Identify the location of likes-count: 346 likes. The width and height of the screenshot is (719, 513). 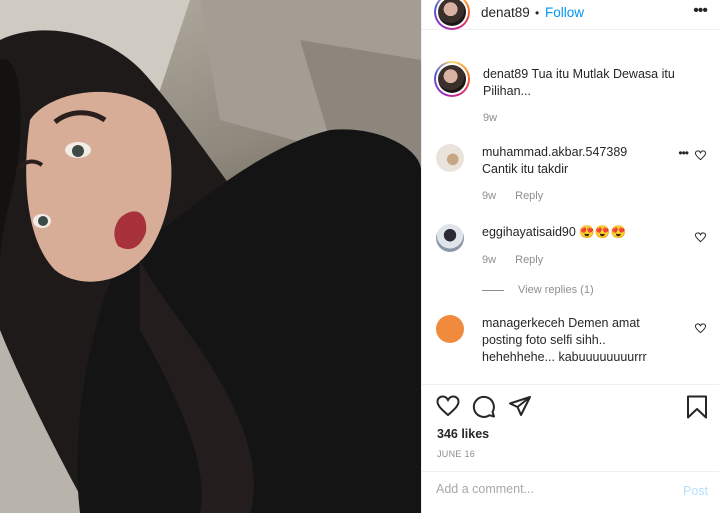
(463, 434).